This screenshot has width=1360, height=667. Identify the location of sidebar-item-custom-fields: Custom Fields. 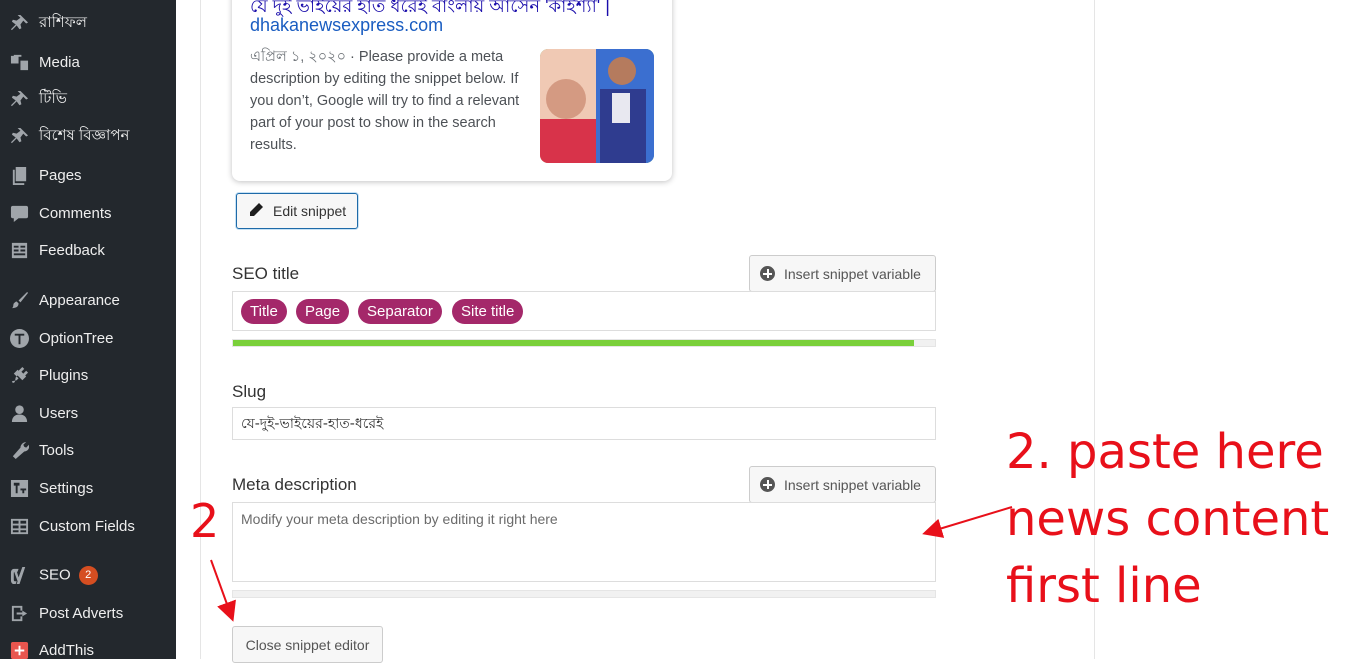
(88, 526).